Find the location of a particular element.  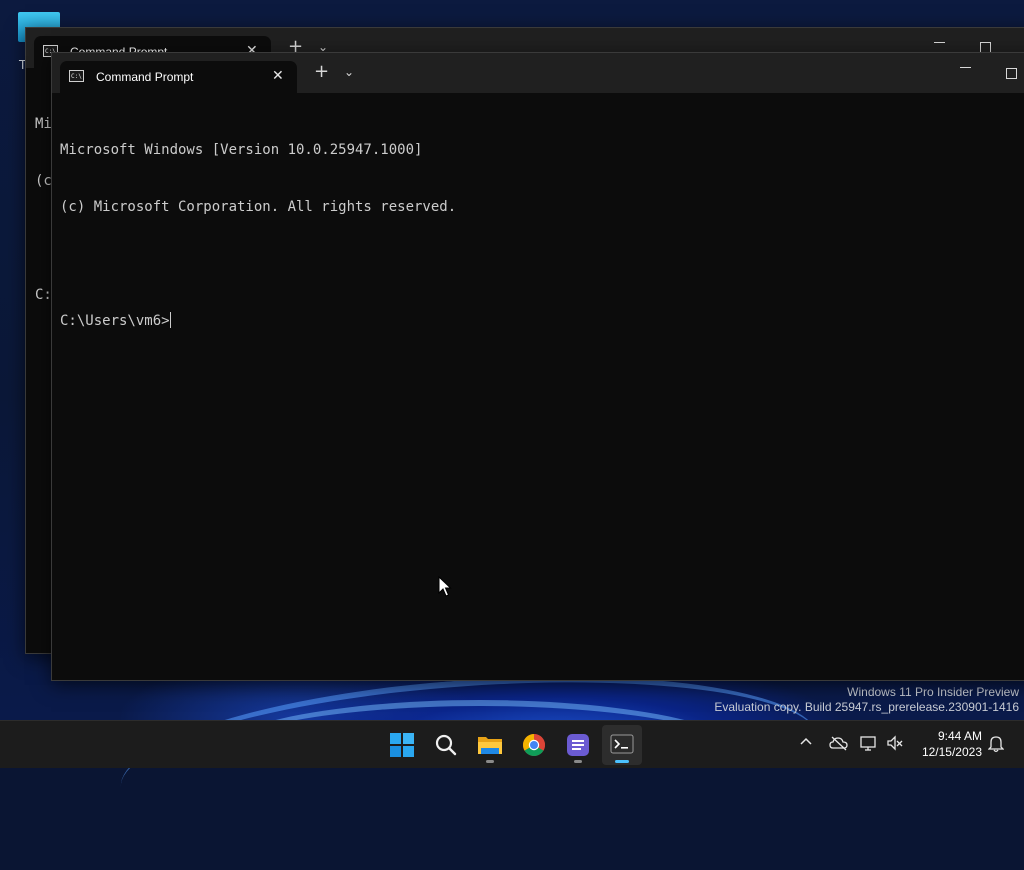

start-button is located at coordinates (402, 745).